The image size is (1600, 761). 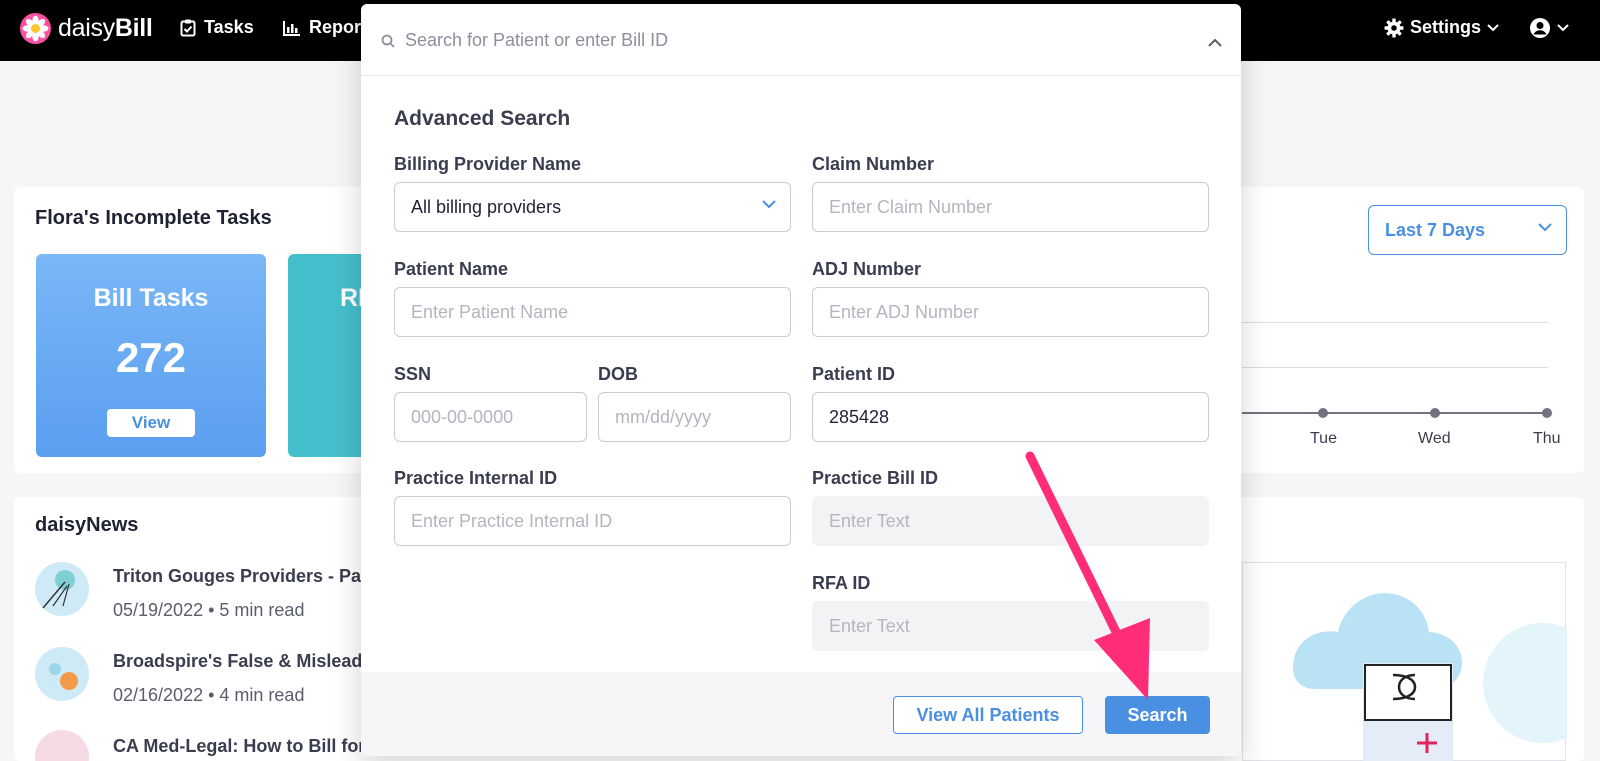 I want to click on chart-day-label: Tue, so click(x=1323, y=438).